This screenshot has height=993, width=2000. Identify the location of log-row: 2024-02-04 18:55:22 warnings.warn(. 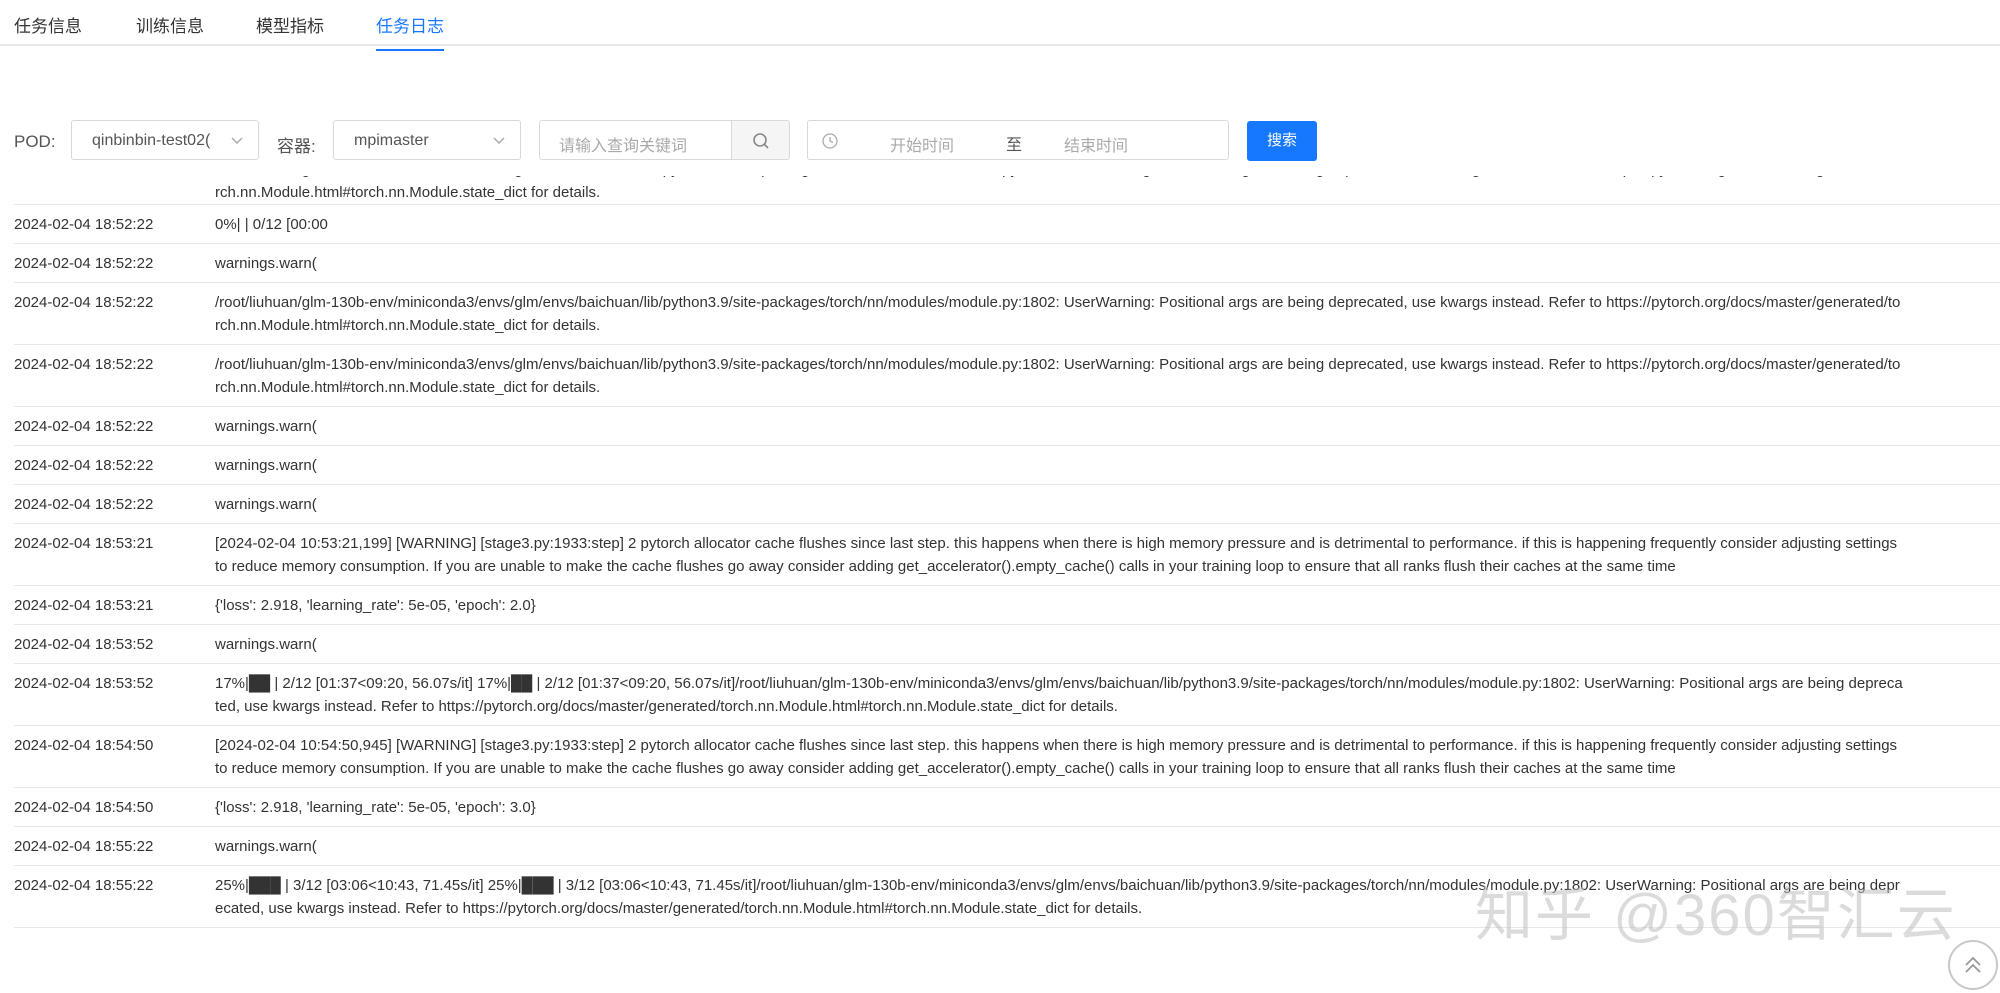
(1007, 846).